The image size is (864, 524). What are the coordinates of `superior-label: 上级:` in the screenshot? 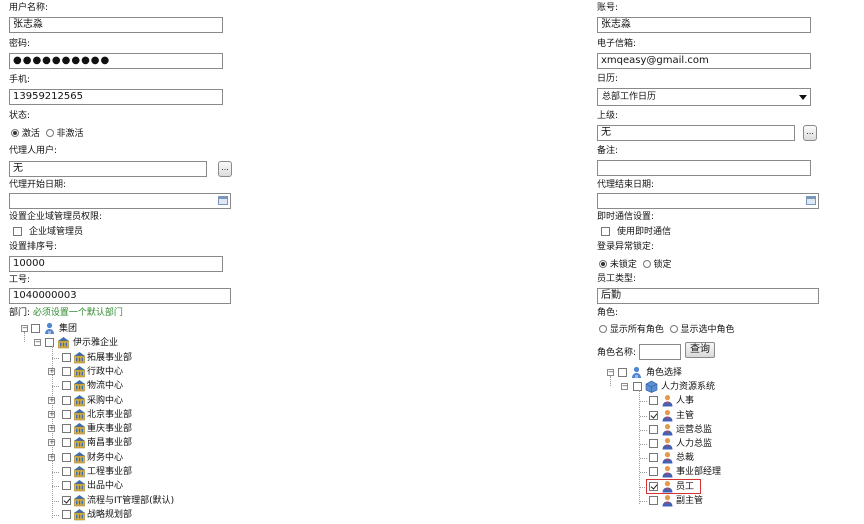 It's located at (608, 116).